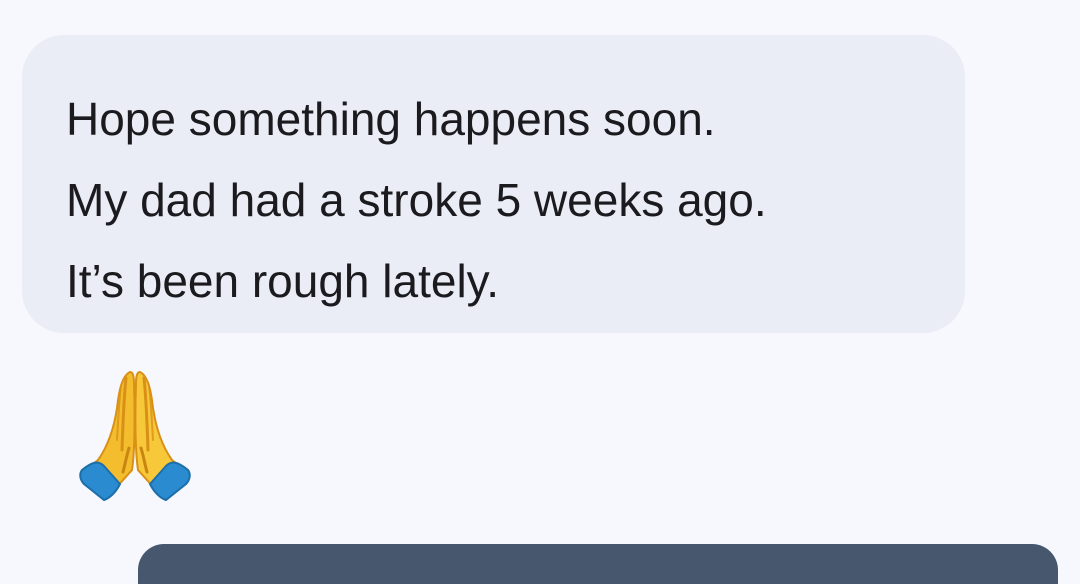  Describe the element at coordinates (416, 200) in the screenshot. I see `message-line-2: My dad had a stroke 5 weeks ago.` at that location.